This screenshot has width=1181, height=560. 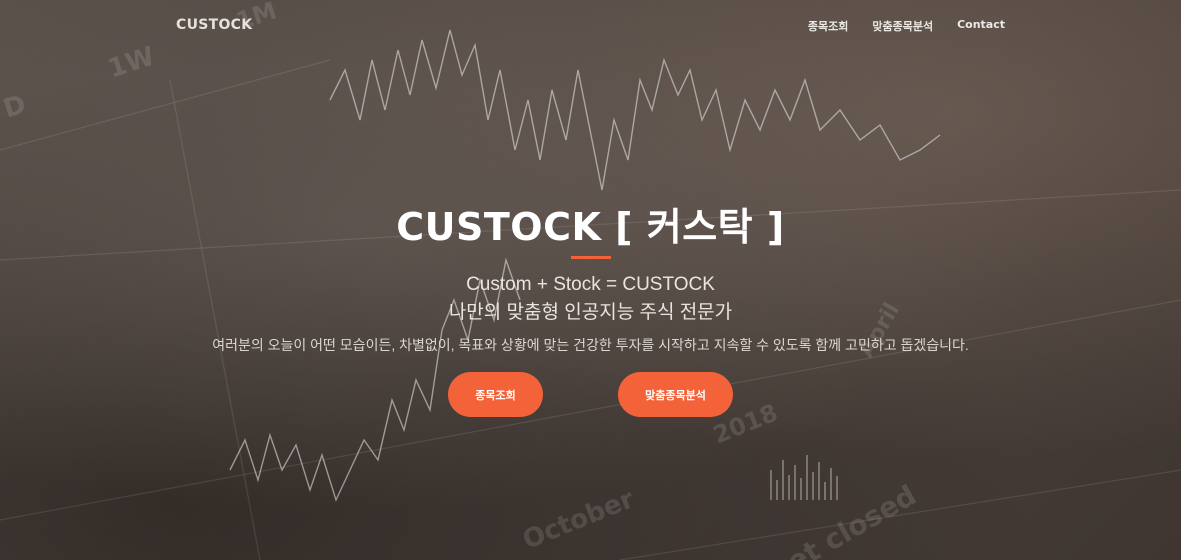 What do you see at coordinates (495, 394) in the screenshot?
I see `stock-search-button: 종목조회` at bounding box center [495, 394].